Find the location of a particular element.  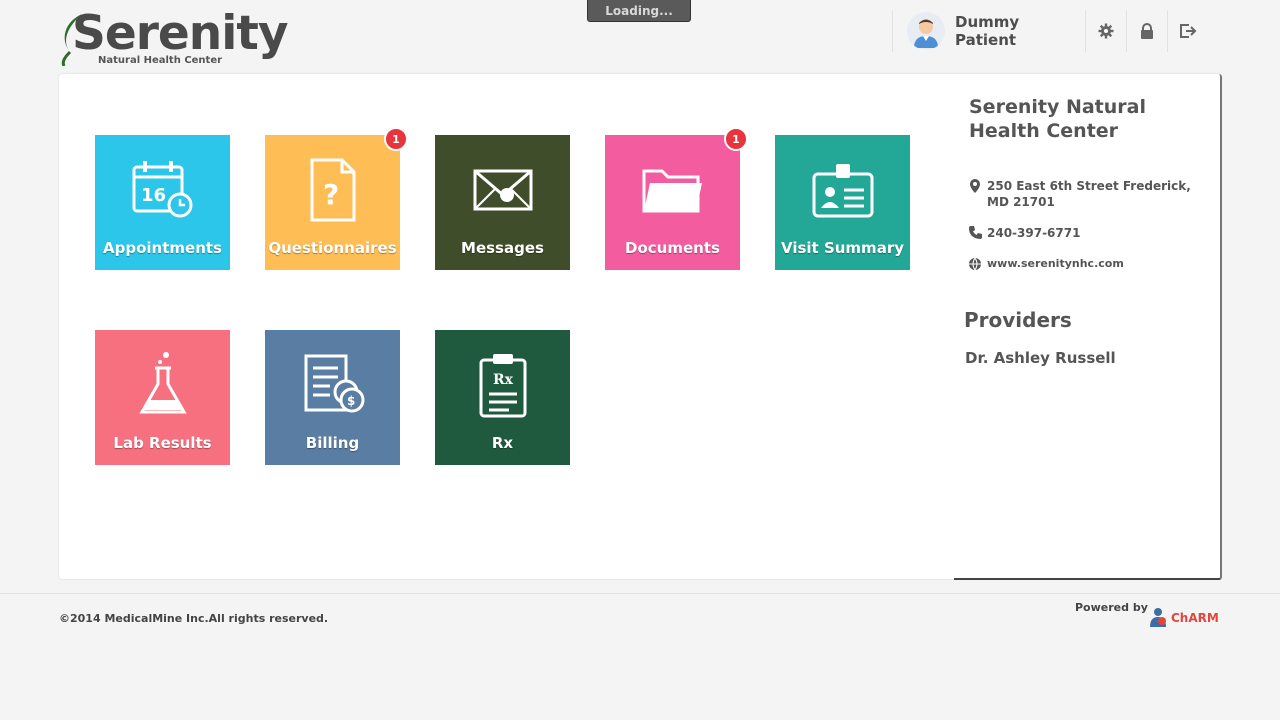

rx-symbol: Rx is located at coordinates (503, 380).